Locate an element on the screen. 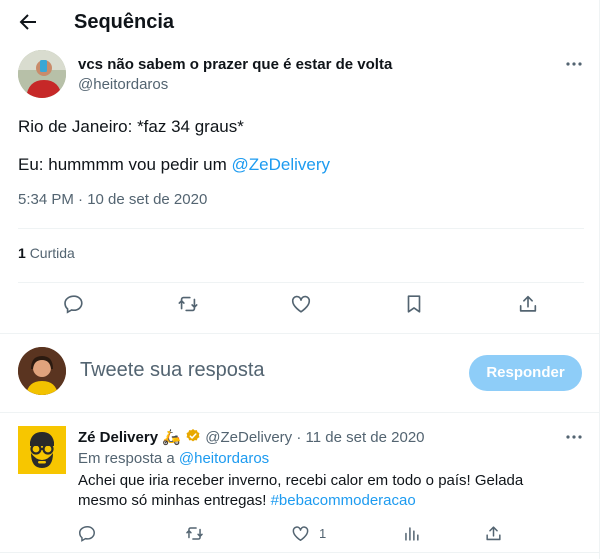  hashtag-link: #bebacommoderacao is located at coordinates (343, 500).